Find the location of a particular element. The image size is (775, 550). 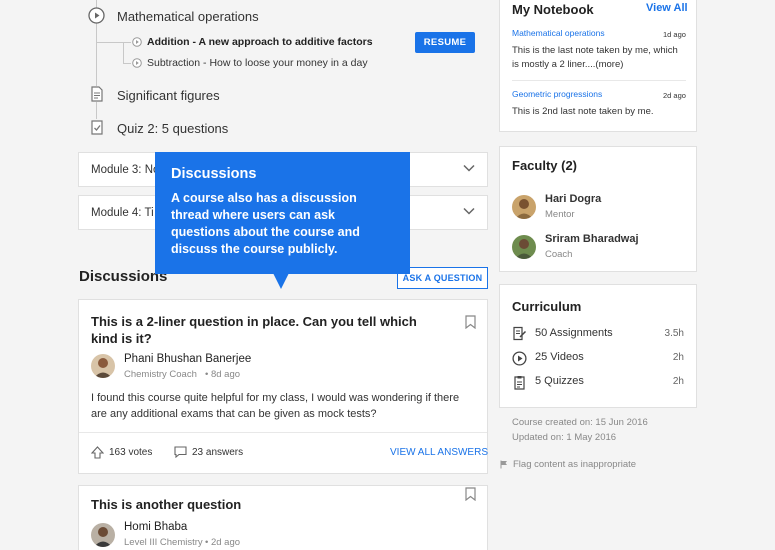

faculty-name: Hari Dogra is located at coordinates (573, 199).